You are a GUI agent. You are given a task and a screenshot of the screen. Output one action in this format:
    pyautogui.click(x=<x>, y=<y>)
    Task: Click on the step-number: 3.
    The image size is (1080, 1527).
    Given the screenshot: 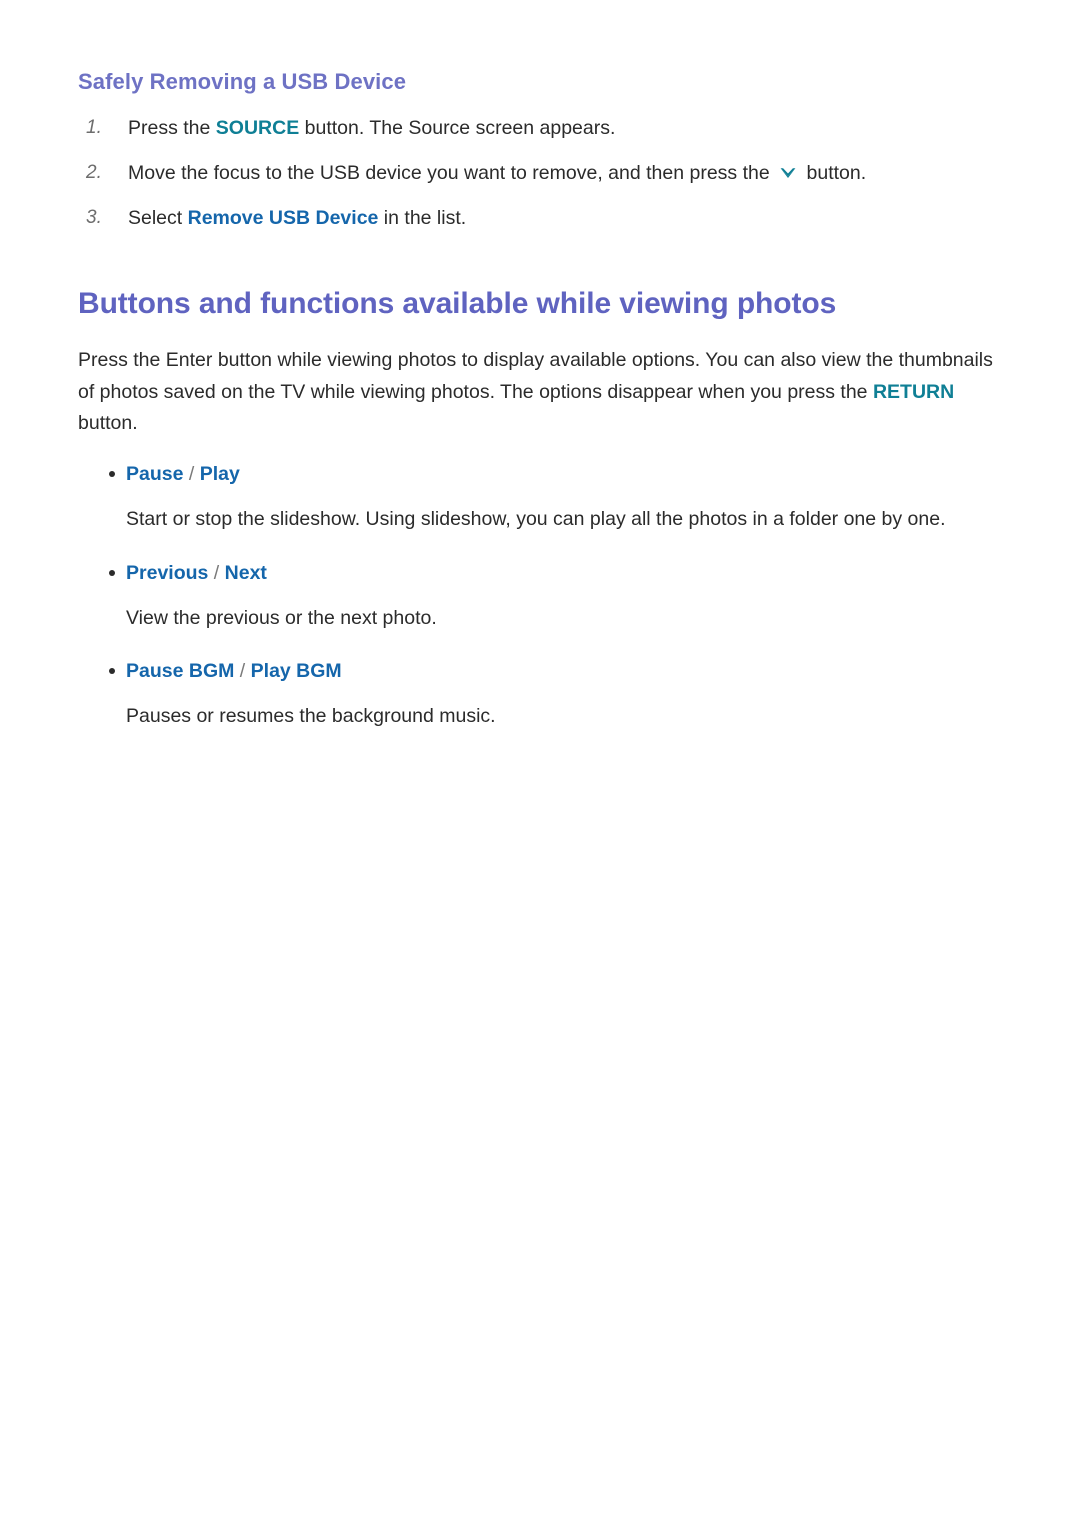 What is the action you would take?
    pyautogui.click(x=94, y=218)
    